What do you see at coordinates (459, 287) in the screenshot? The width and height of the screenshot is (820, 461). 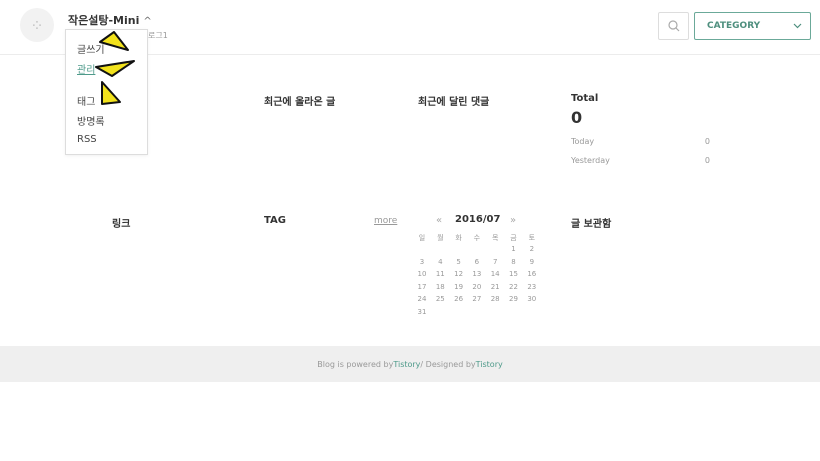 I see `calendar-day: 19` at bounding box center [459, 287].